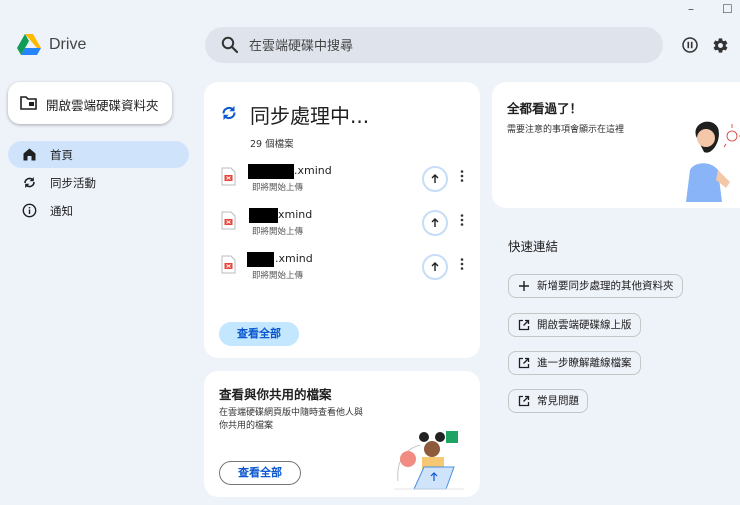 The height and width of the screenshot is (505, 740). Describe the element at coordinates (272, 144) in the screenshot. I see `file-count: 29 個檔案` at that location.